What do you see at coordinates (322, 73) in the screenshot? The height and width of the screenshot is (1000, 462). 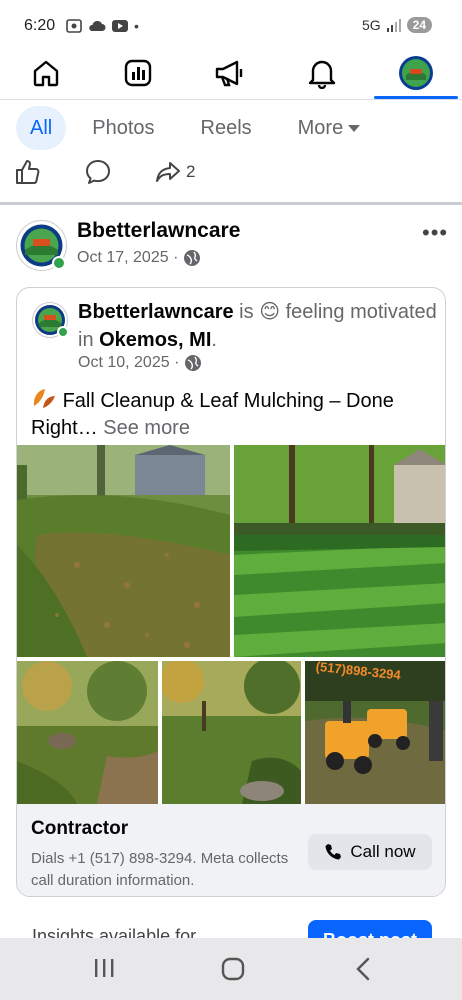 I see `bell-icon` at bounding box center [322, 73].